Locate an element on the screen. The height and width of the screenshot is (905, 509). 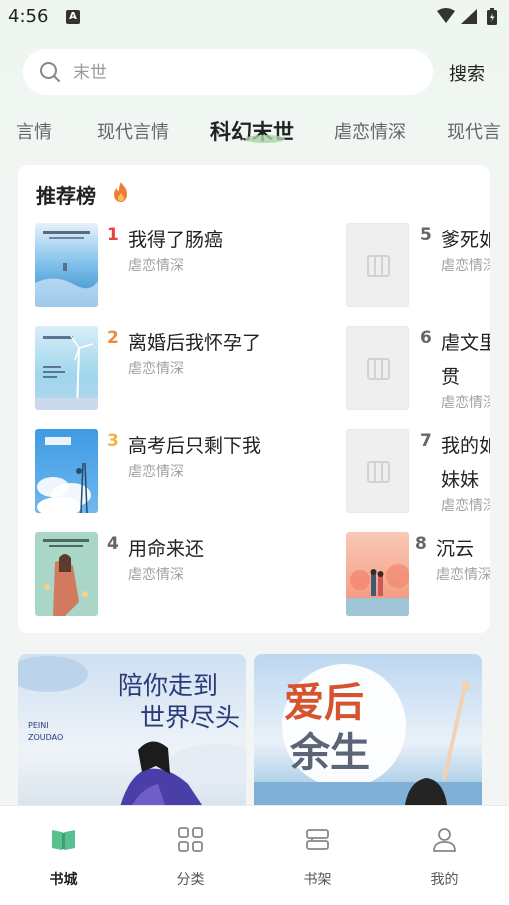
ranking-item: 3 高考后只剩下我 虐恋情深 is located at coordinates (185, 471).